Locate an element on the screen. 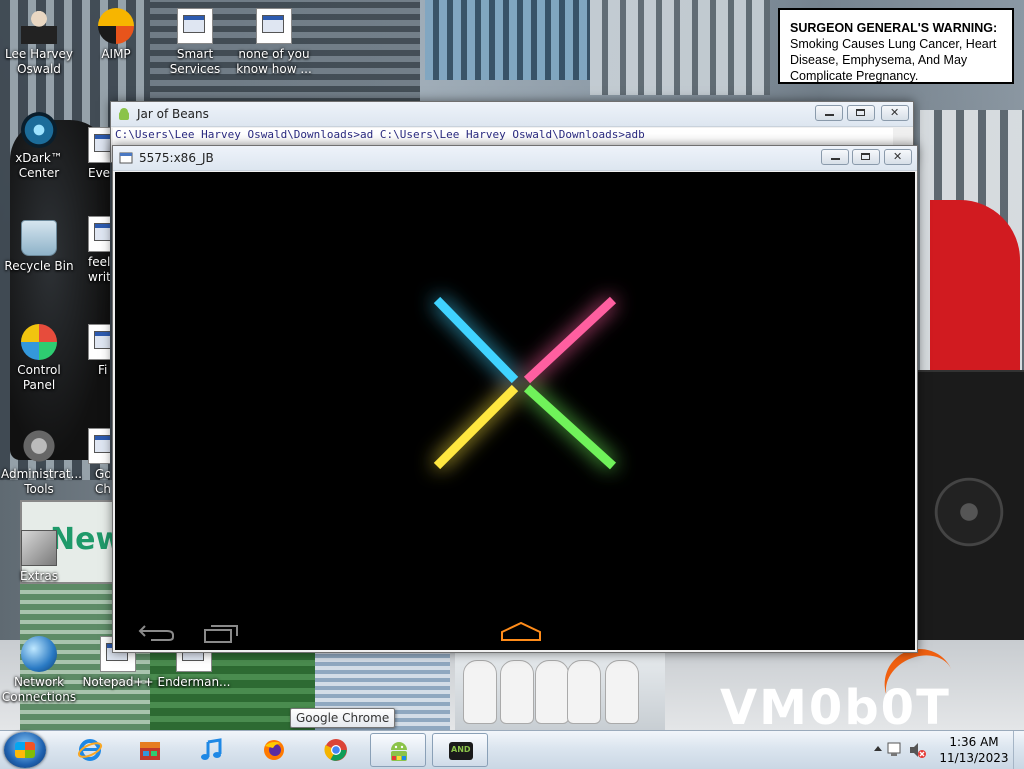 The height and width of the screenshot is (769, 1024). extras-icon is located at coordinates (39, 548).